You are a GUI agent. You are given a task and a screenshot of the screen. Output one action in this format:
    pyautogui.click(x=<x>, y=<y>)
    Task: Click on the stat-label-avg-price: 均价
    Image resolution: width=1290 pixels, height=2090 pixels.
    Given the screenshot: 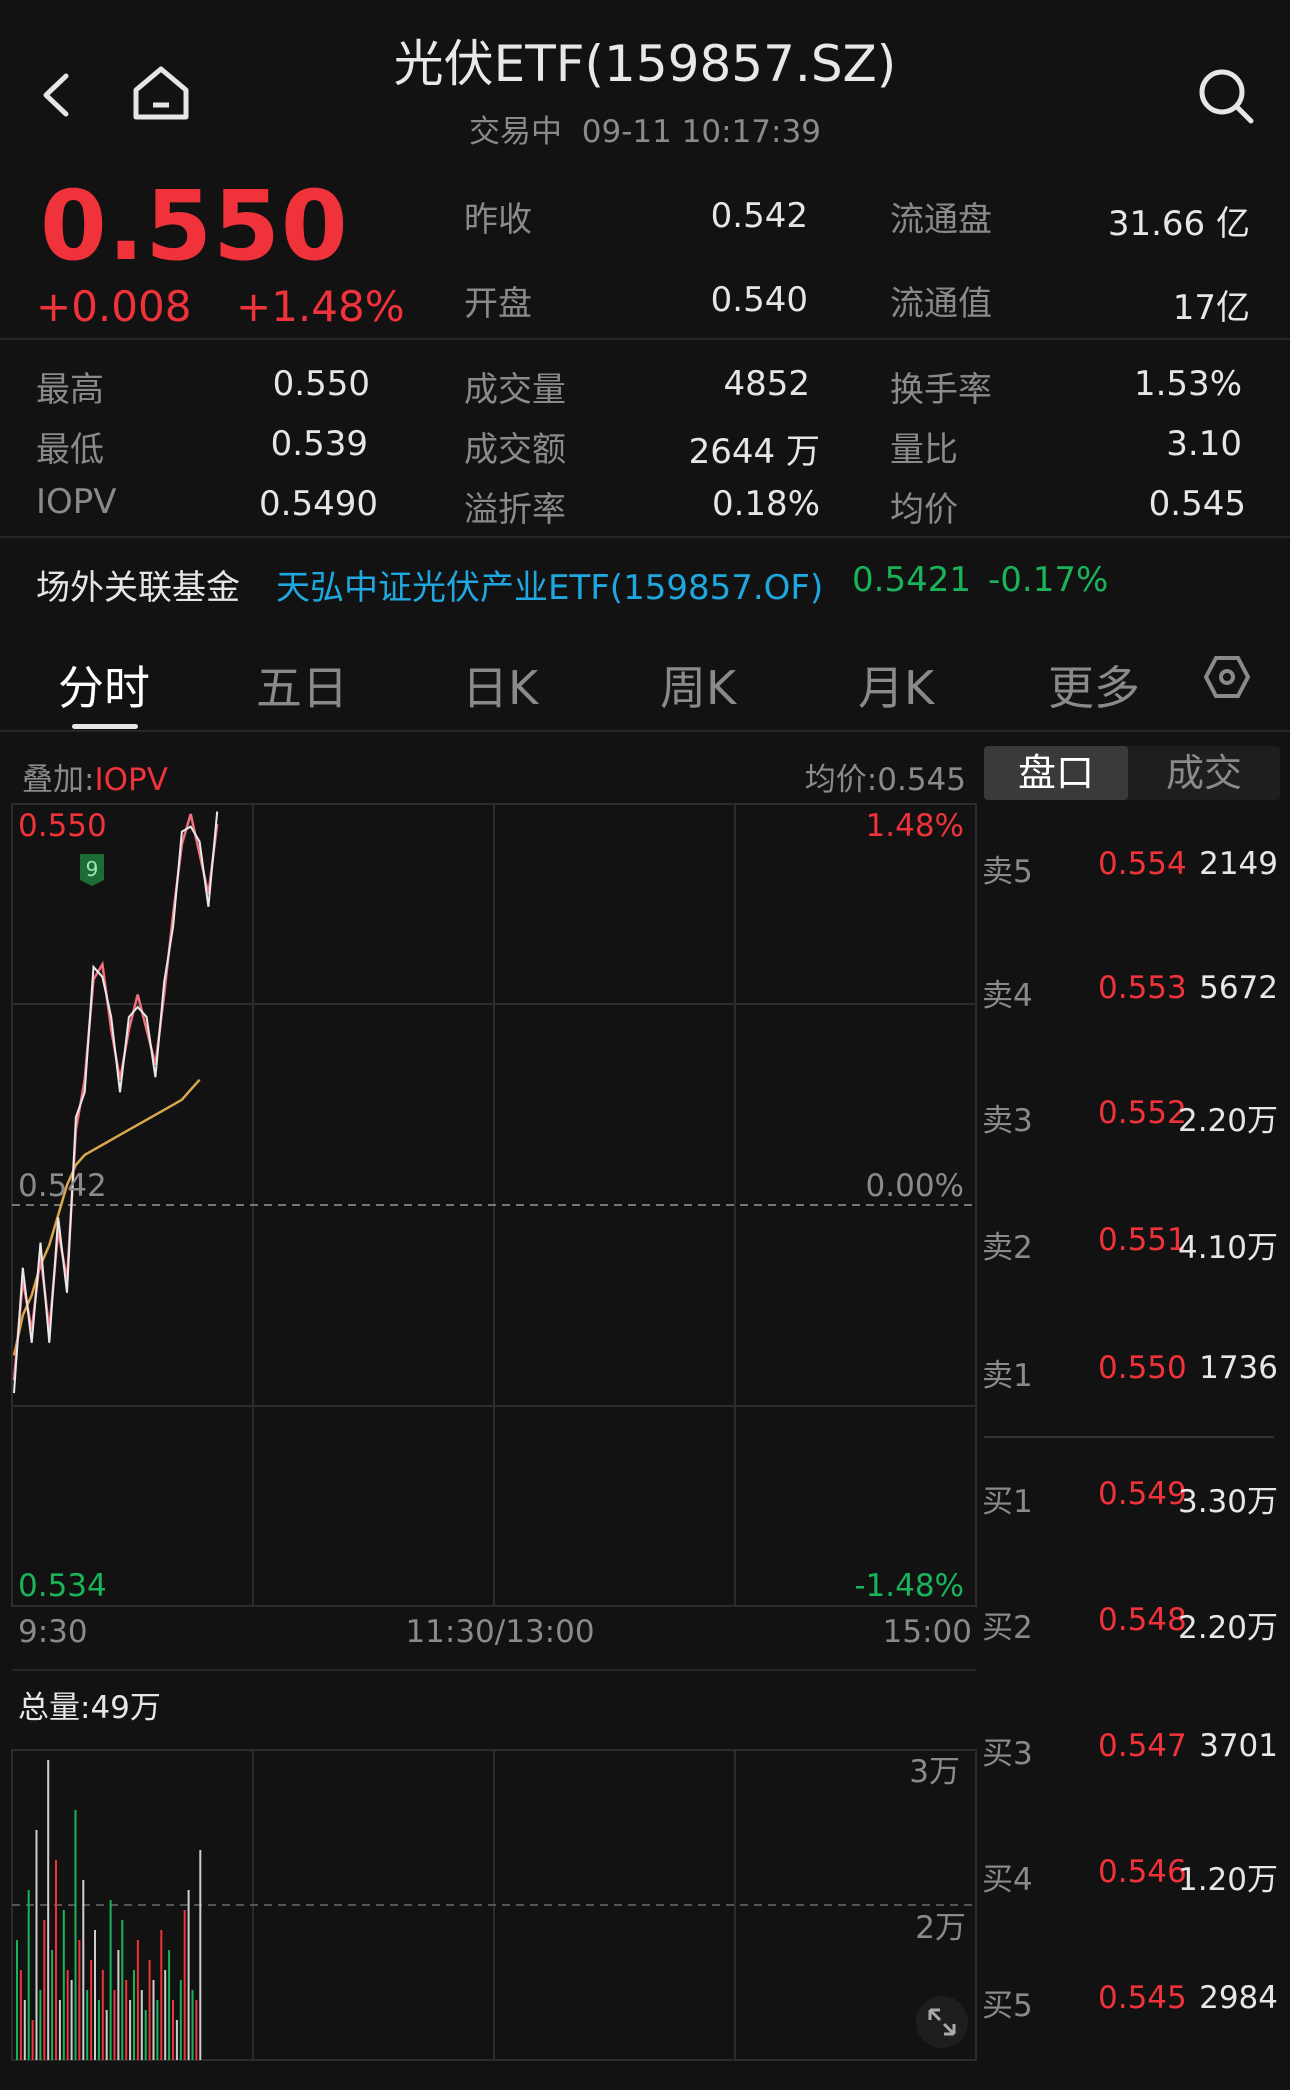 What is the action you would take?
    pyautogui.click(x=924, y=510)
    